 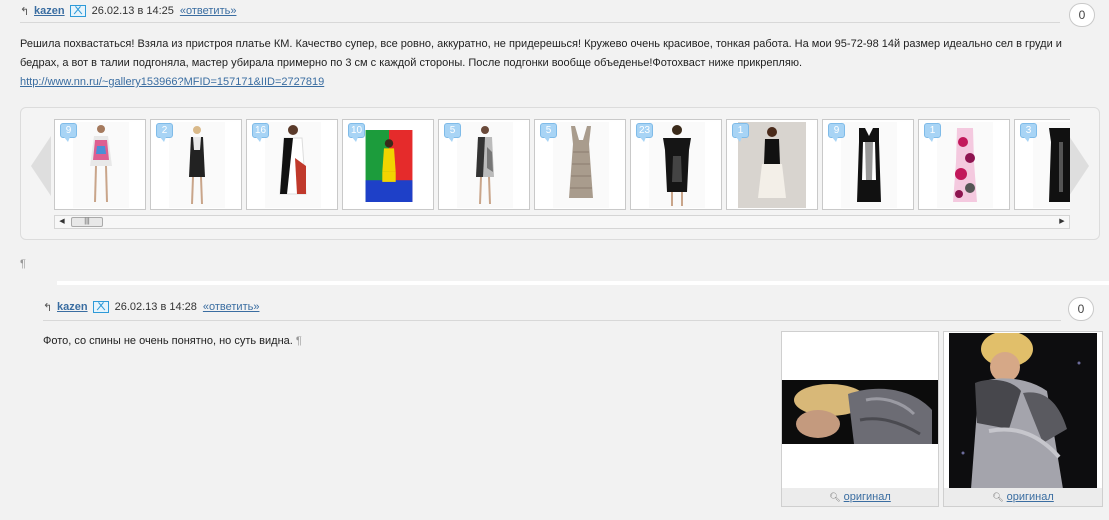 I want to click on comment-count-badge: 23, so click(x=645, y=132).